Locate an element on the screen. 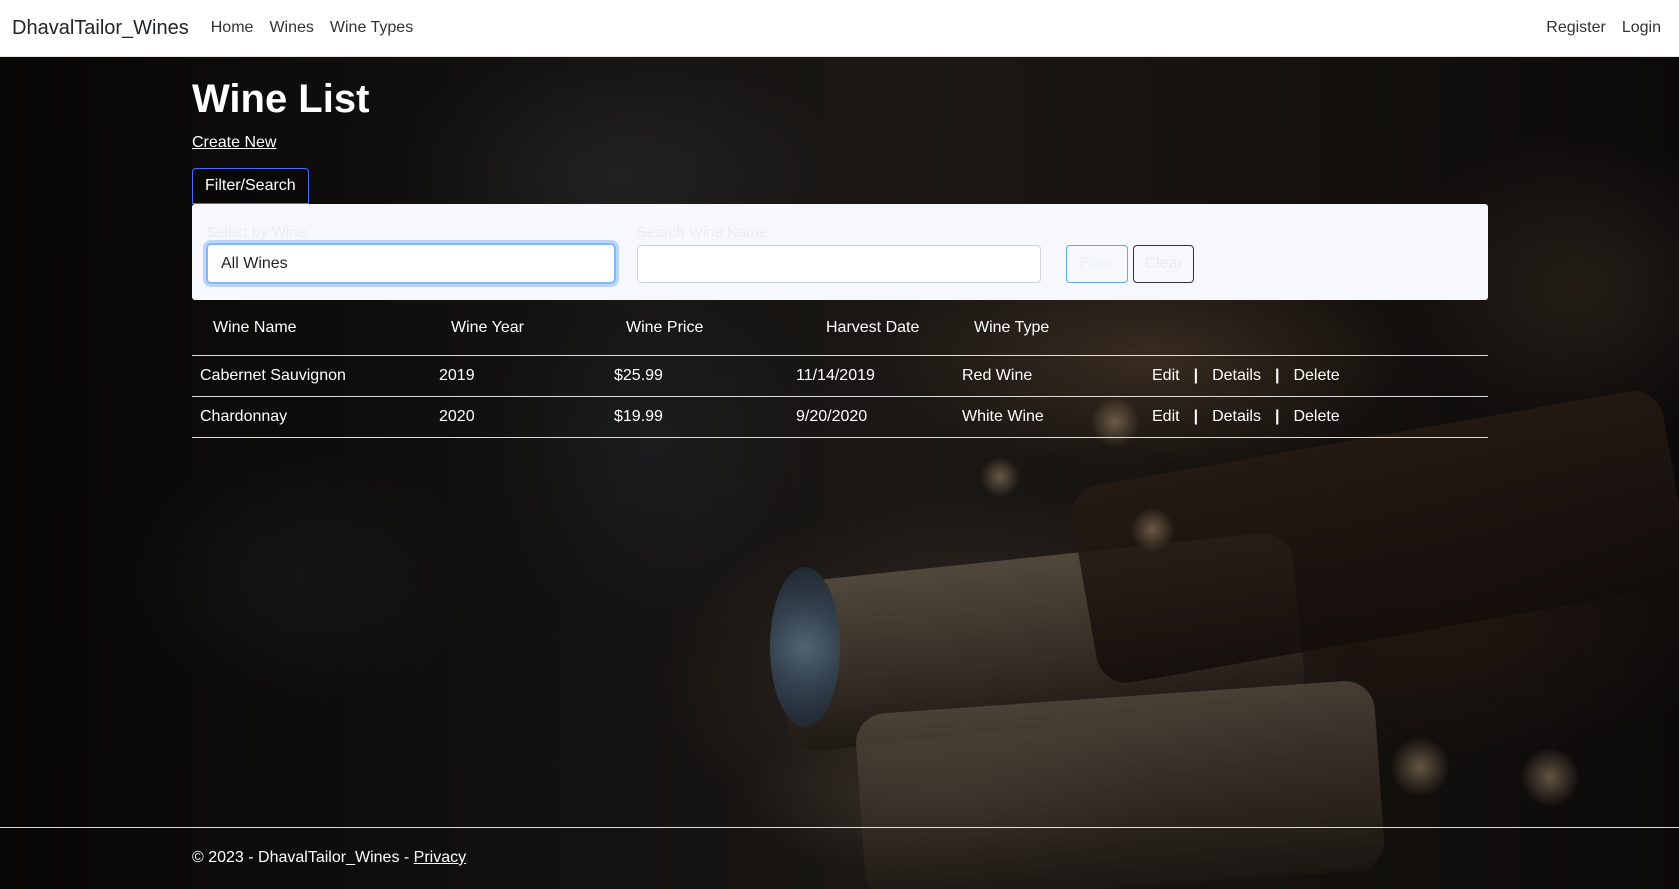 Image resolution: width=1679 pixels, height=889 pixels. header-harvest-date: Harvest Date is located at coordinates (879, 328).